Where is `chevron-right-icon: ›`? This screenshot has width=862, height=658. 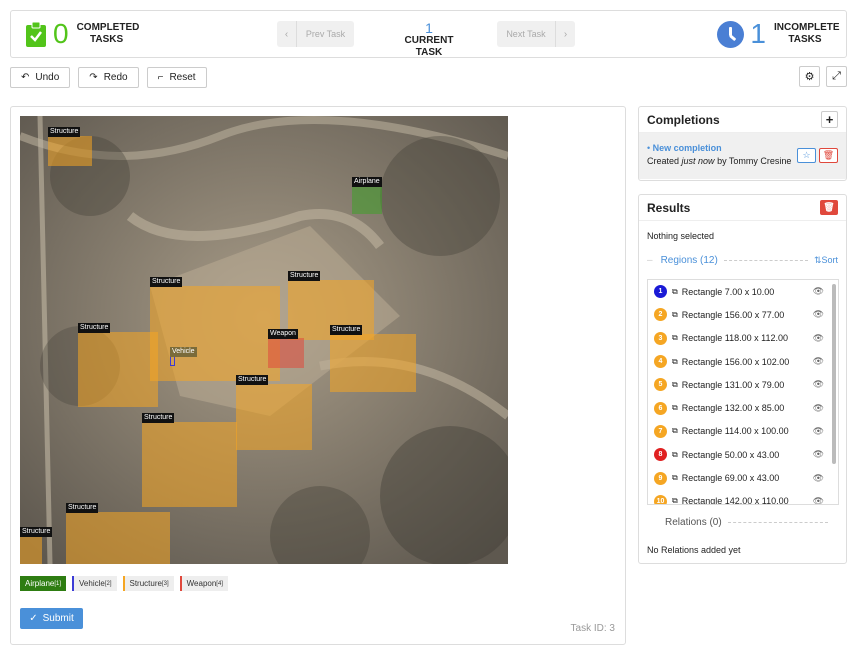
chevron-right-icon: › is located at coordinates (565, 34).